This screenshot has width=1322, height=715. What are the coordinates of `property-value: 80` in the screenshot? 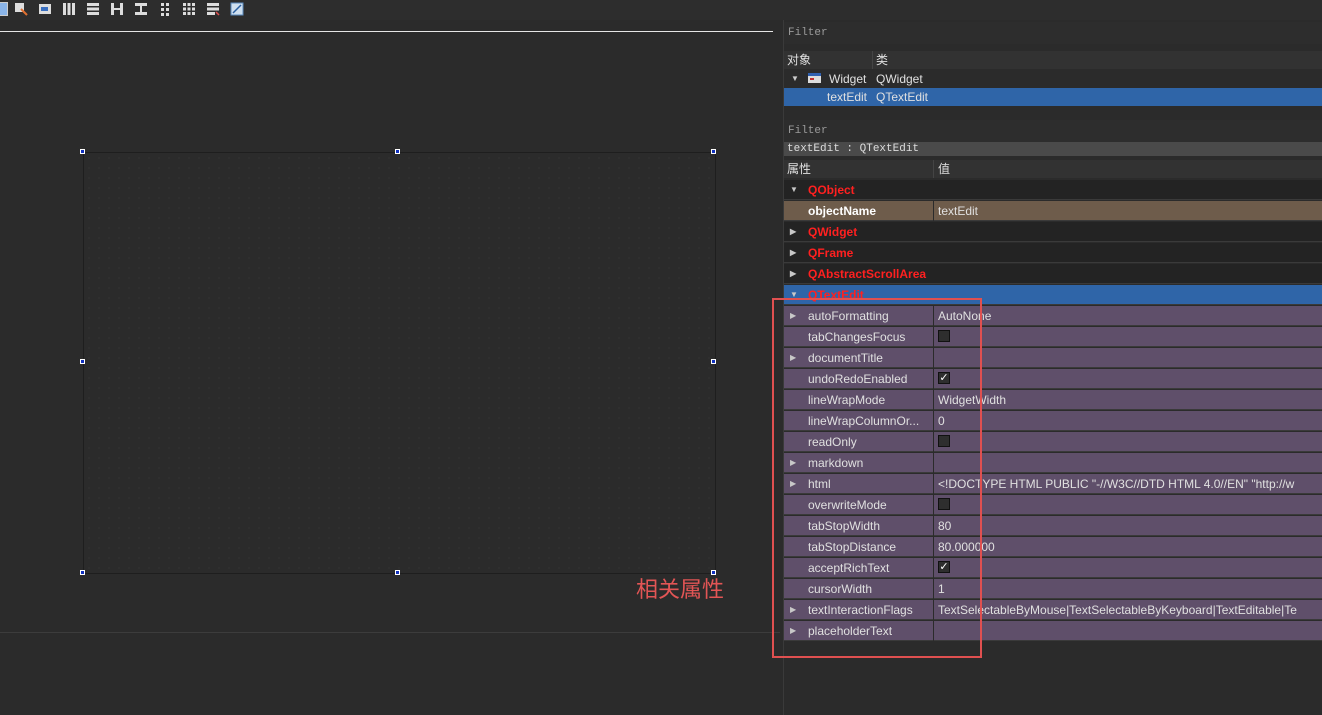 It's located at (1129, 526).